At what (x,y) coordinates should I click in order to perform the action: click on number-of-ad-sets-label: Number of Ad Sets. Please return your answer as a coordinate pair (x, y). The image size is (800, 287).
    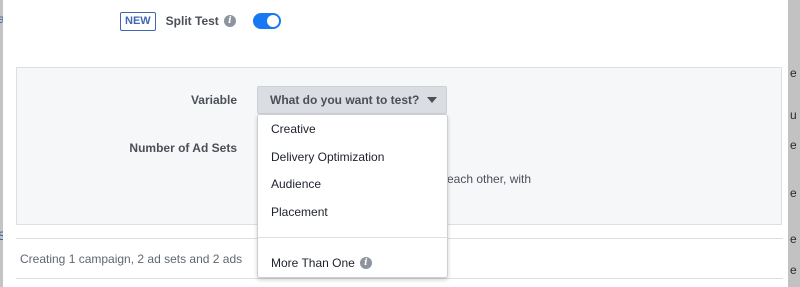
    Looking at the image, I should click on (183, 148).